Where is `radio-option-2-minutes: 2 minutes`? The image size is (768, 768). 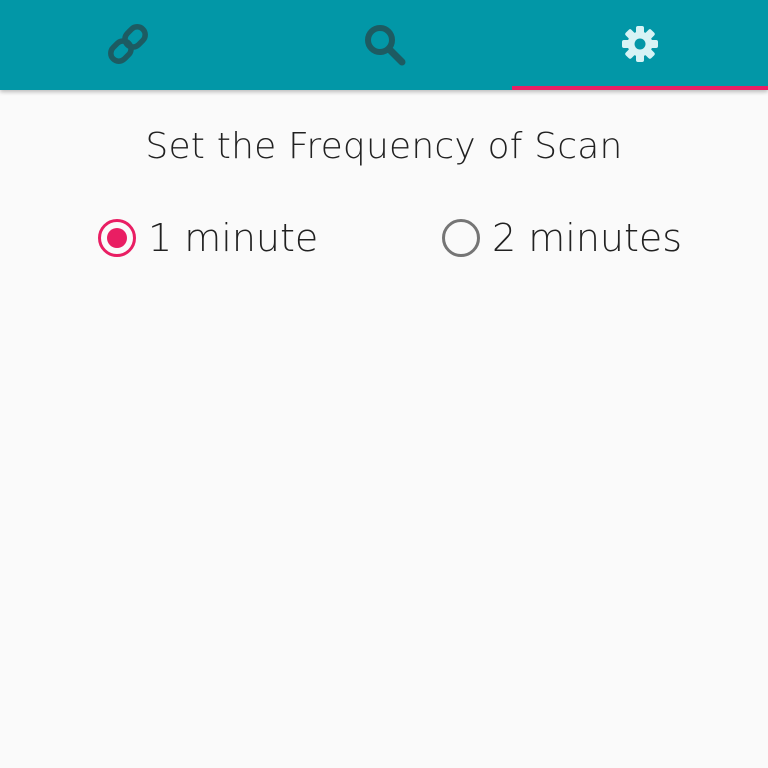 radio-option-2-minutes: 2 minutes is located at coordinates (562, 238).